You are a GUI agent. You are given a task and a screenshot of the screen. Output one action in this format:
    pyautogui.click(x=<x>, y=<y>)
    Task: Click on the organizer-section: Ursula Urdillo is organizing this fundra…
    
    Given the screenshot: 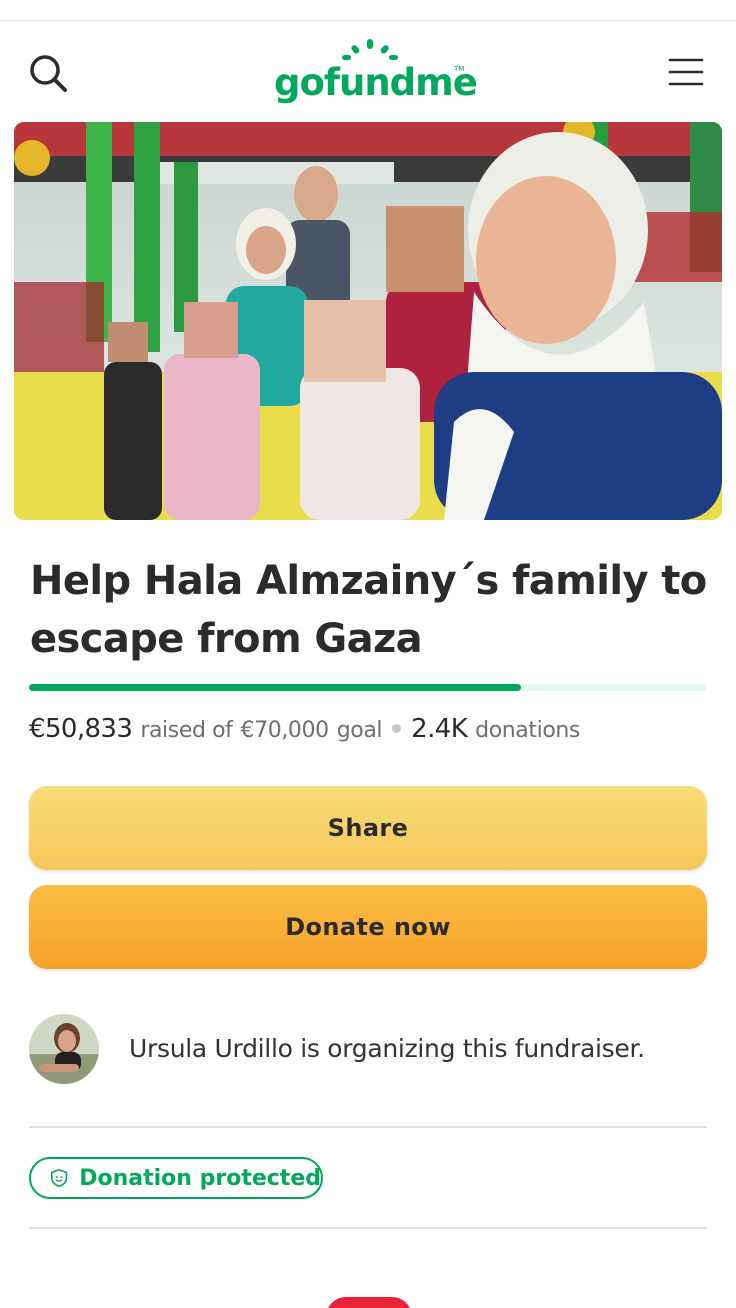 What is the action you would take?
    pyautogui.click(x=374, y=1049)
    